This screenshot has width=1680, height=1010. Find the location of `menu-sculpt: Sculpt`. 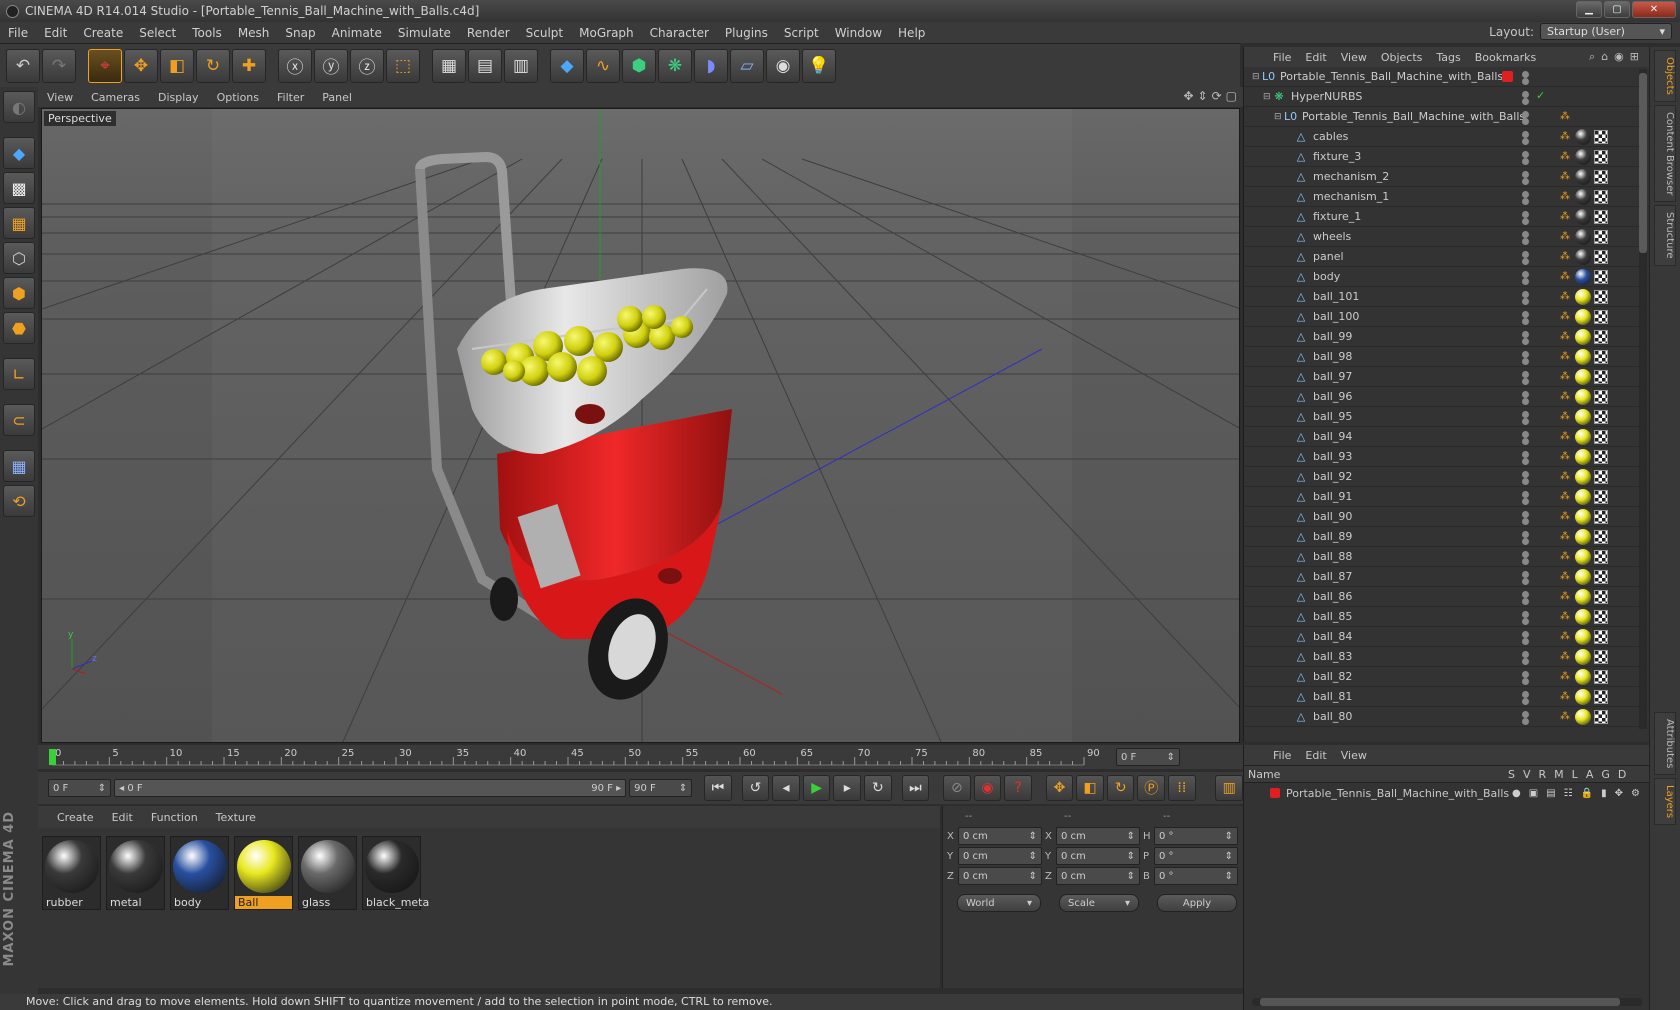

menu-sculpt: Sculpt is located at coordinates (544, 33).